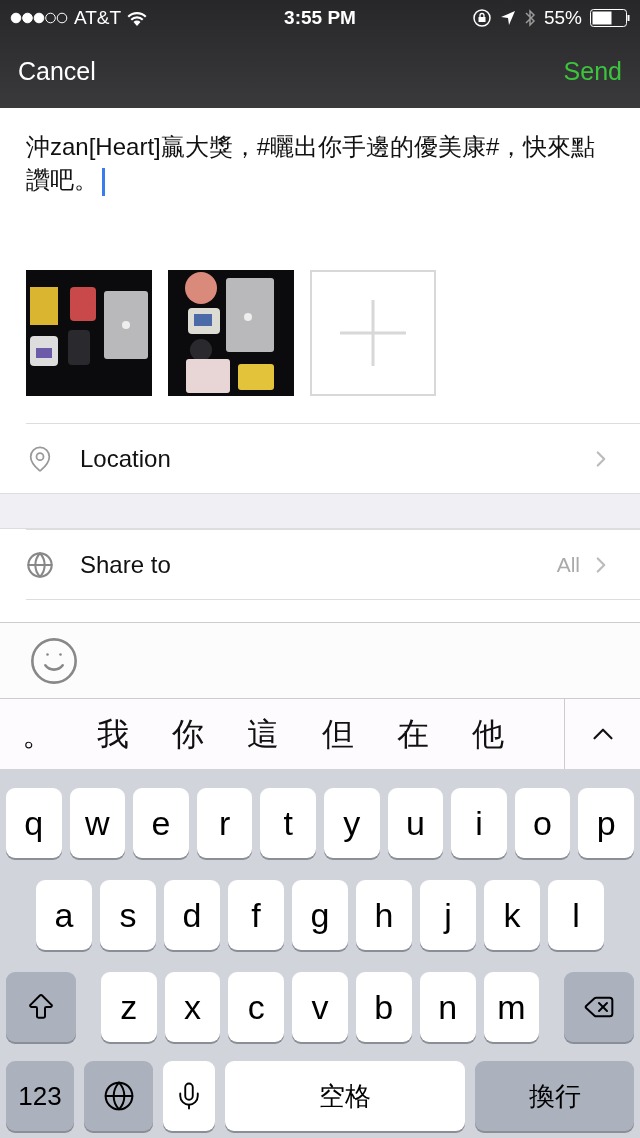  What do you see at coordinates (562, 17) in the screenshot?
I see `battery-percent: 55%` at bounding box center [562, 17].